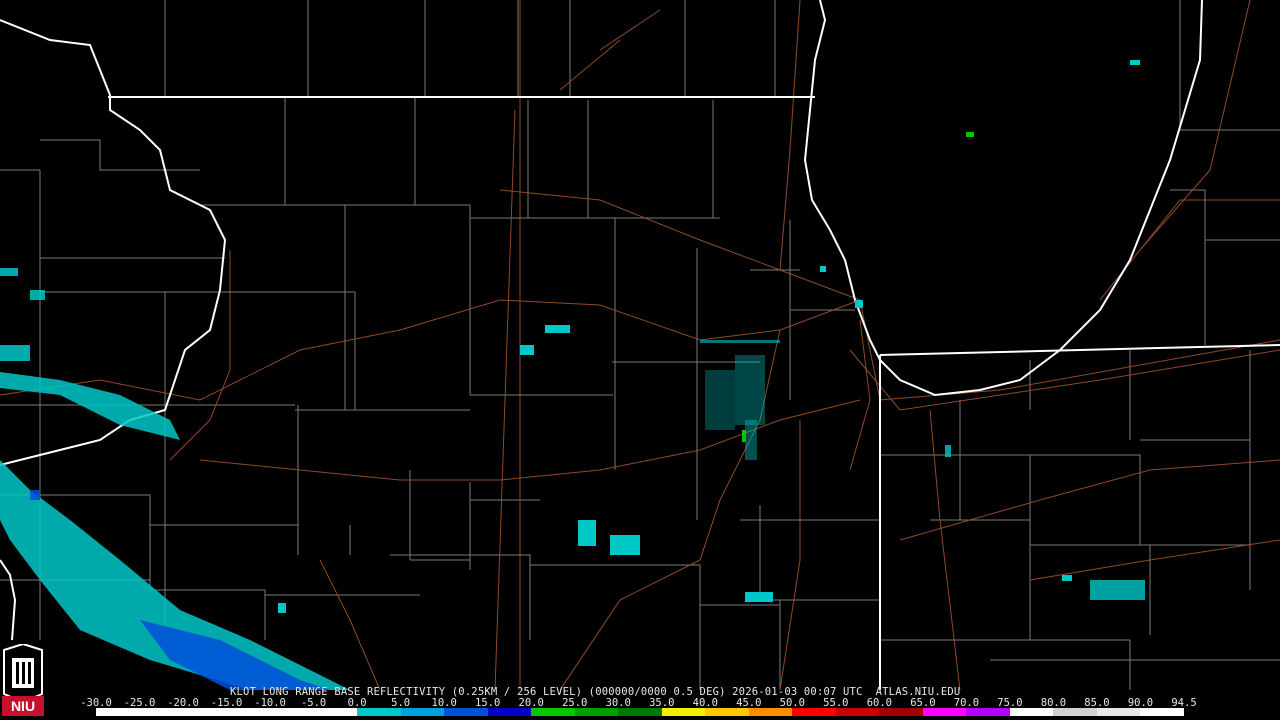 The height and width of the screenshot is (720, 1280). Describe the element at coordinates (23, 706) in the screenshot. I see `logo-text: NIU` at that location.